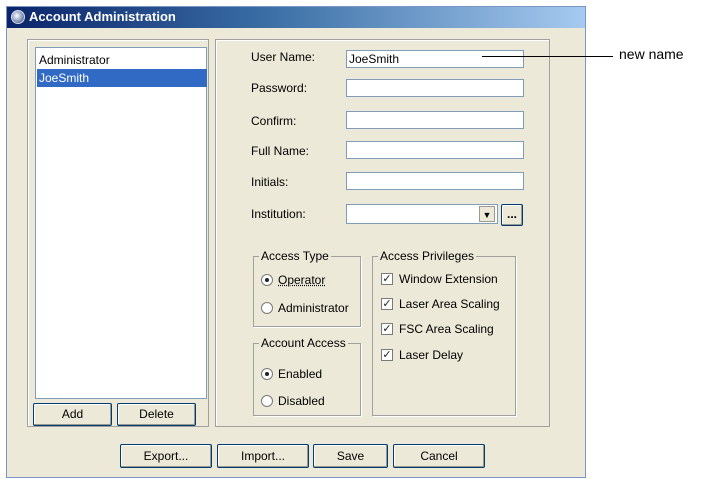  What do you see at coordinates (387, 355) in the screenshot?
I see `laser-delay-checkbox: ✓` at bounding box center [387, 355].